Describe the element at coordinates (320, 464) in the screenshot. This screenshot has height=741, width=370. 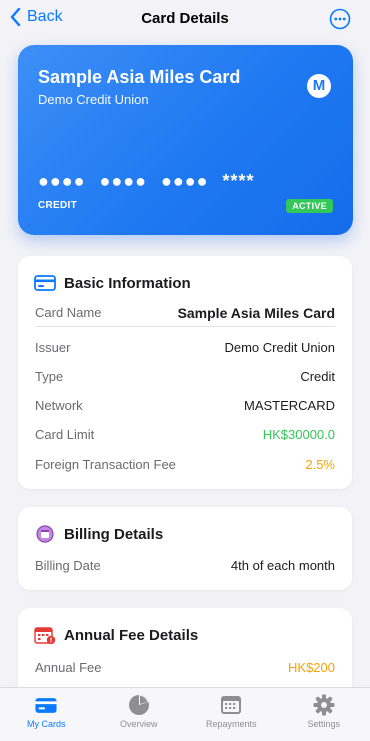
I see `row-value: 2.5%` at that location.